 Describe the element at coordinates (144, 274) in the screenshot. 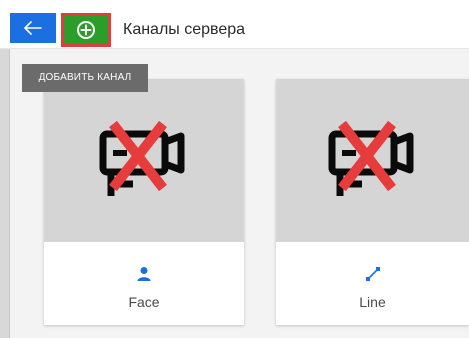

I see `person-icon` at that location.